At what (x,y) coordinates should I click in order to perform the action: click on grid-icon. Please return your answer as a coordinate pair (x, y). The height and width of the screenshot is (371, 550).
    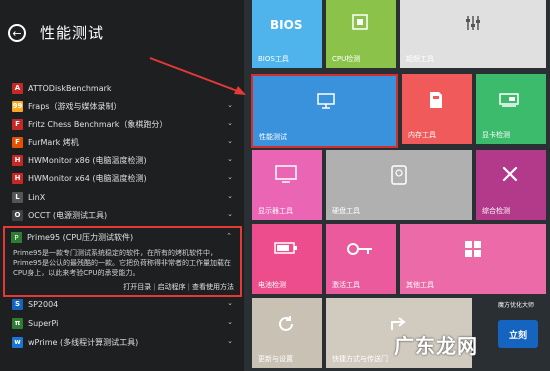
    Looking at the image, I should click on (473, 249).